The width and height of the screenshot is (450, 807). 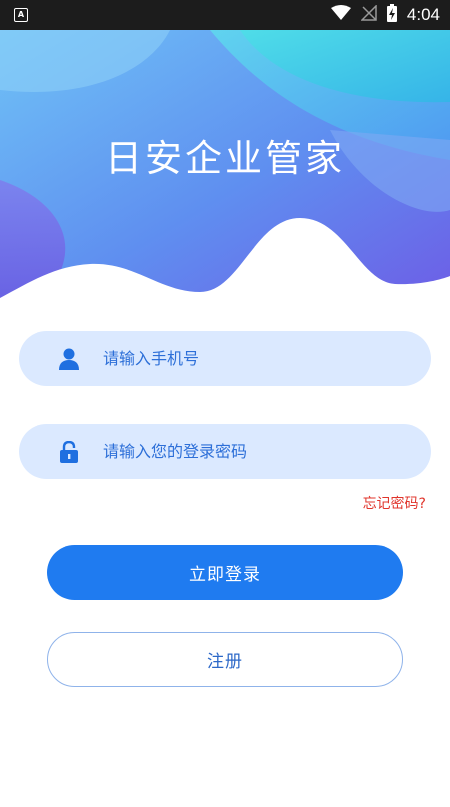 I want to click on battery-charging-icon, so click(x=391, y=15).